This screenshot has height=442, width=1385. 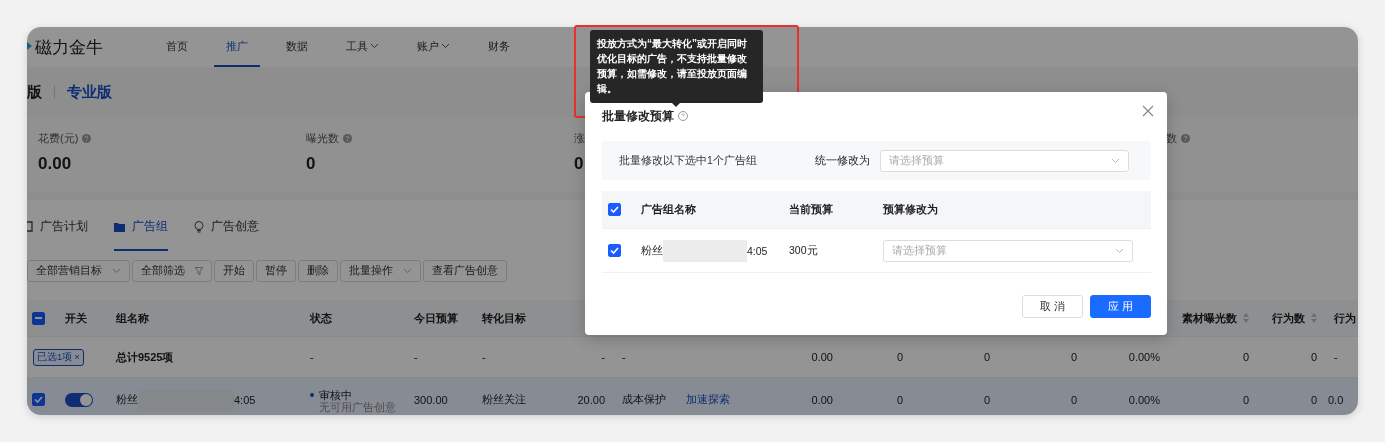 What do you see at coordinates (672, 66) in the screenshot?
I see `tooltip-text: 投放方式为“最大转化”或开启同时优化目标的广告，不支持批量修改预算，如需修改，请至投放页面编辑。` at bounding box center [672, 66].